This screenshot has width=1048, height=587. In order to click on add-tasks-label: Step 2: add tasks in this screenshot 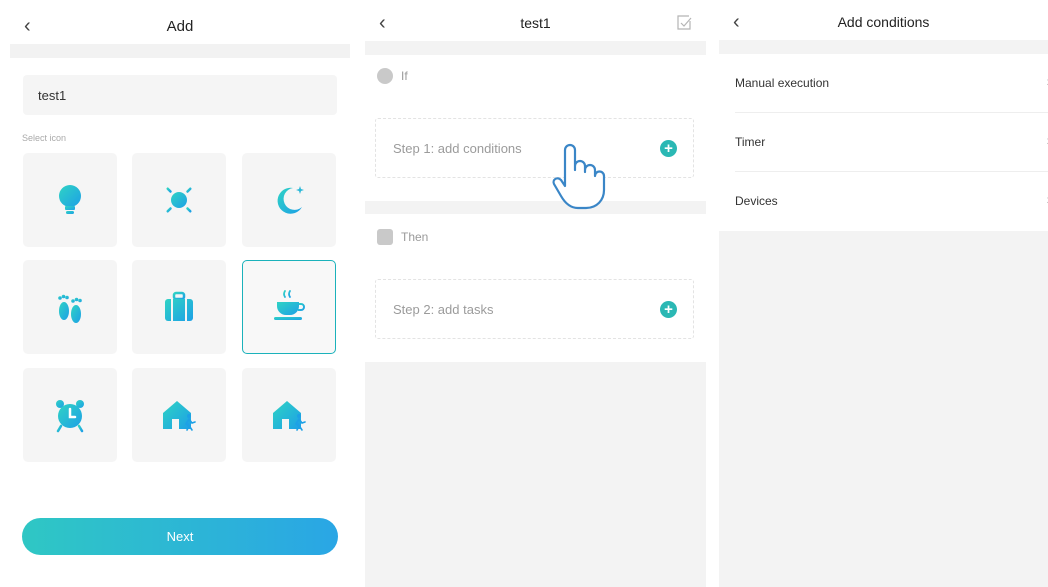, I will do `click(443, 309)`.